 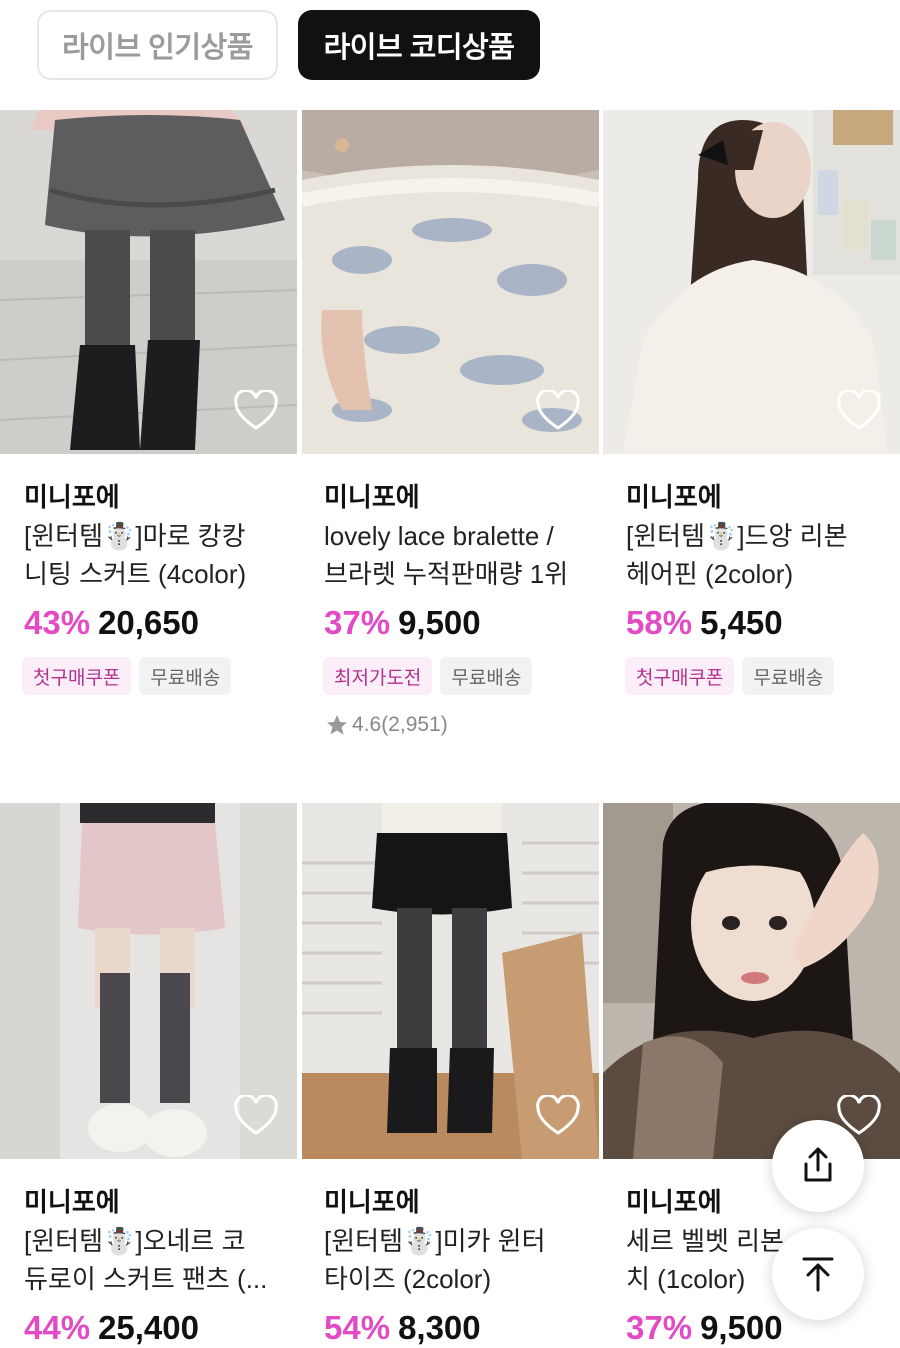 I want to click on price-row: 58% 5,450, so click(x=704, y=623).